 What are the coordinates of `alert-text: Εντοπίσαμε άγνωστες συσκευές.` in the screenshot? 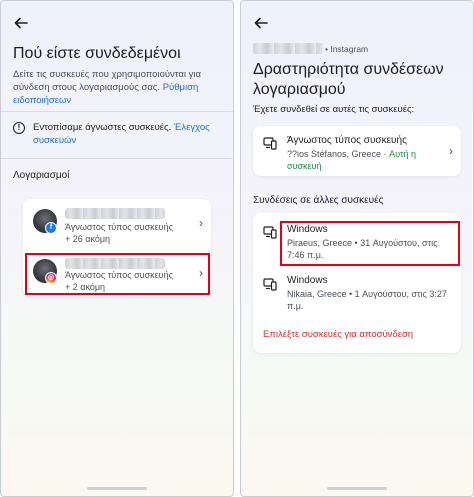 It's located at (102, 127).